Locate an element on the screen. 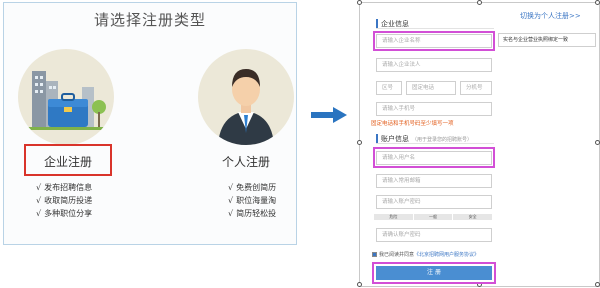 The height and width of the screenshot is (288, 600). strength-medium: 一般 is located at coordinates (433, 217).